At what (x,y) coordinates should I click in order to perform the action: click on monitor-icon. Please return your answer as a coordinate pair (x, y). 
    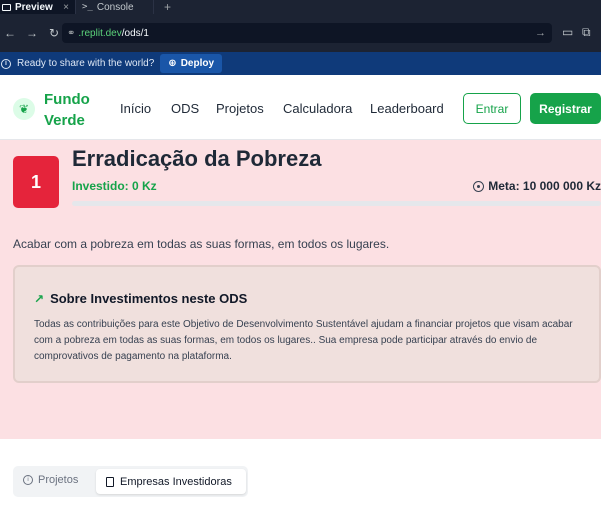
    Looking at the image, I should click on (6, 7).